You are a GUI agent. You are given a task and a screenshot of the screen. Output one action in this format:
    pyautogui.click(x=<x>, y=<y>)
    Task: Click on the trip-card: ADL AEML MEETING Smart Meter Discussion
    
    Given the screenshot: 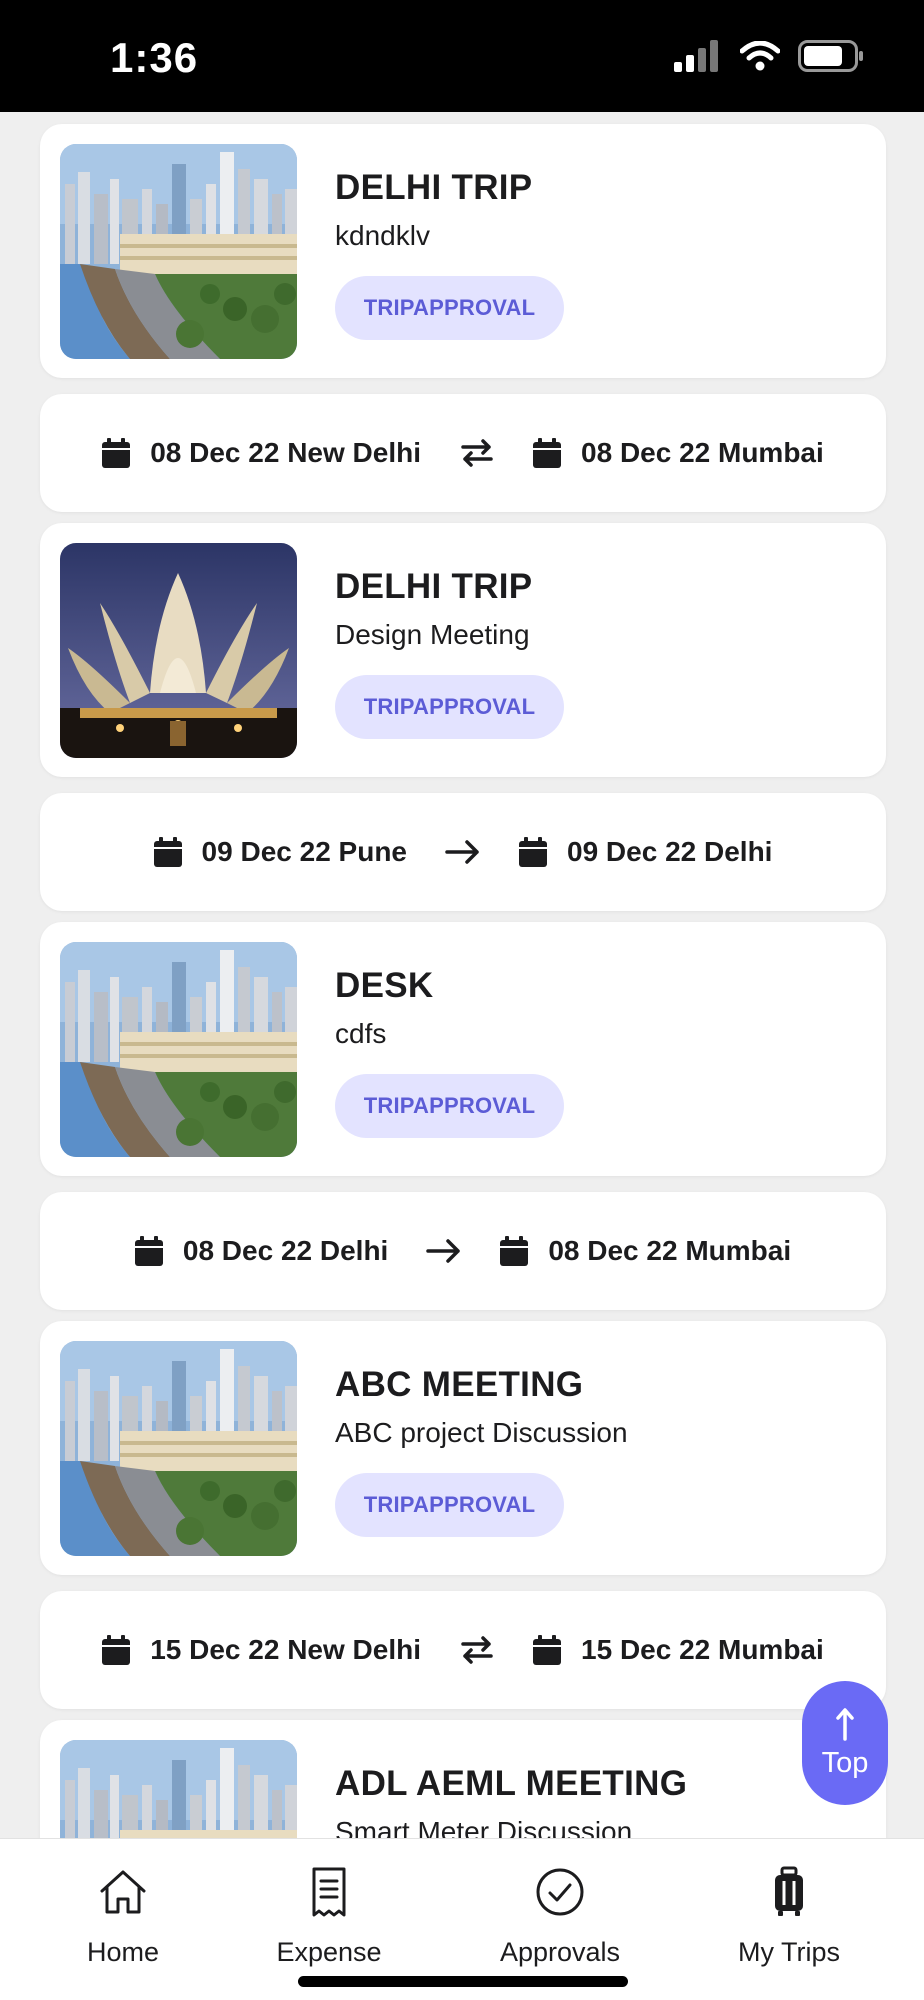 What is the action you would take?
    pyautogui.click(x=463, y=1779)
    